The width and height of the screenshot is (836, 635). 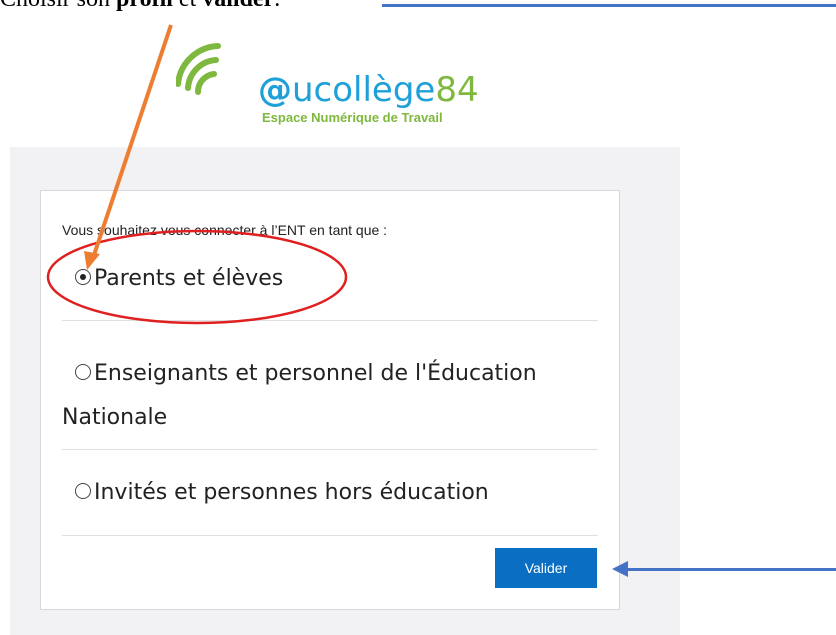 What do you see at coordinates (457, 90) in the screenshot?
I see `logo-number: 84` at bounding box center [457, 90].